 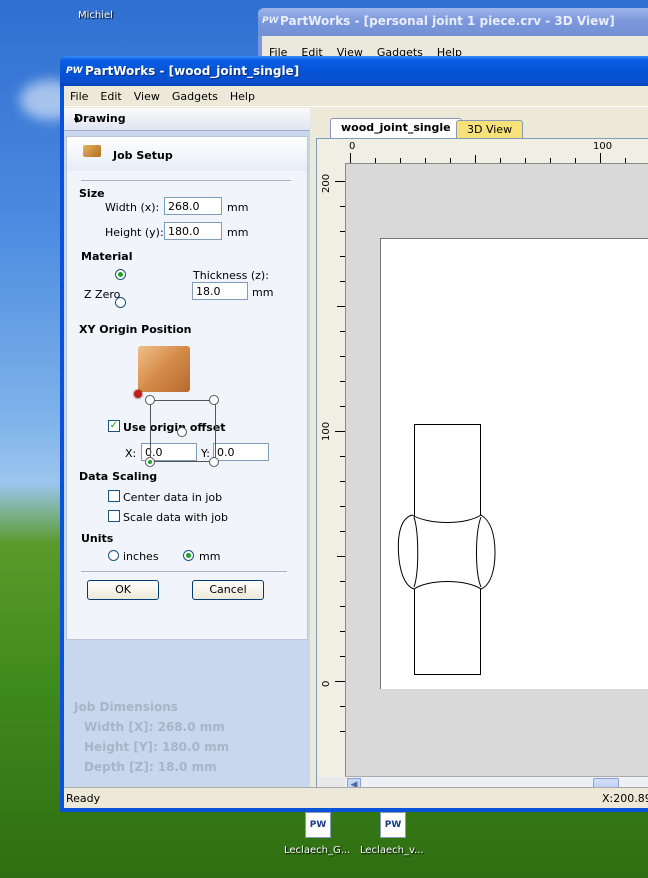 I want to click on cancel-button: Cancel, so click(x=228, y=590).